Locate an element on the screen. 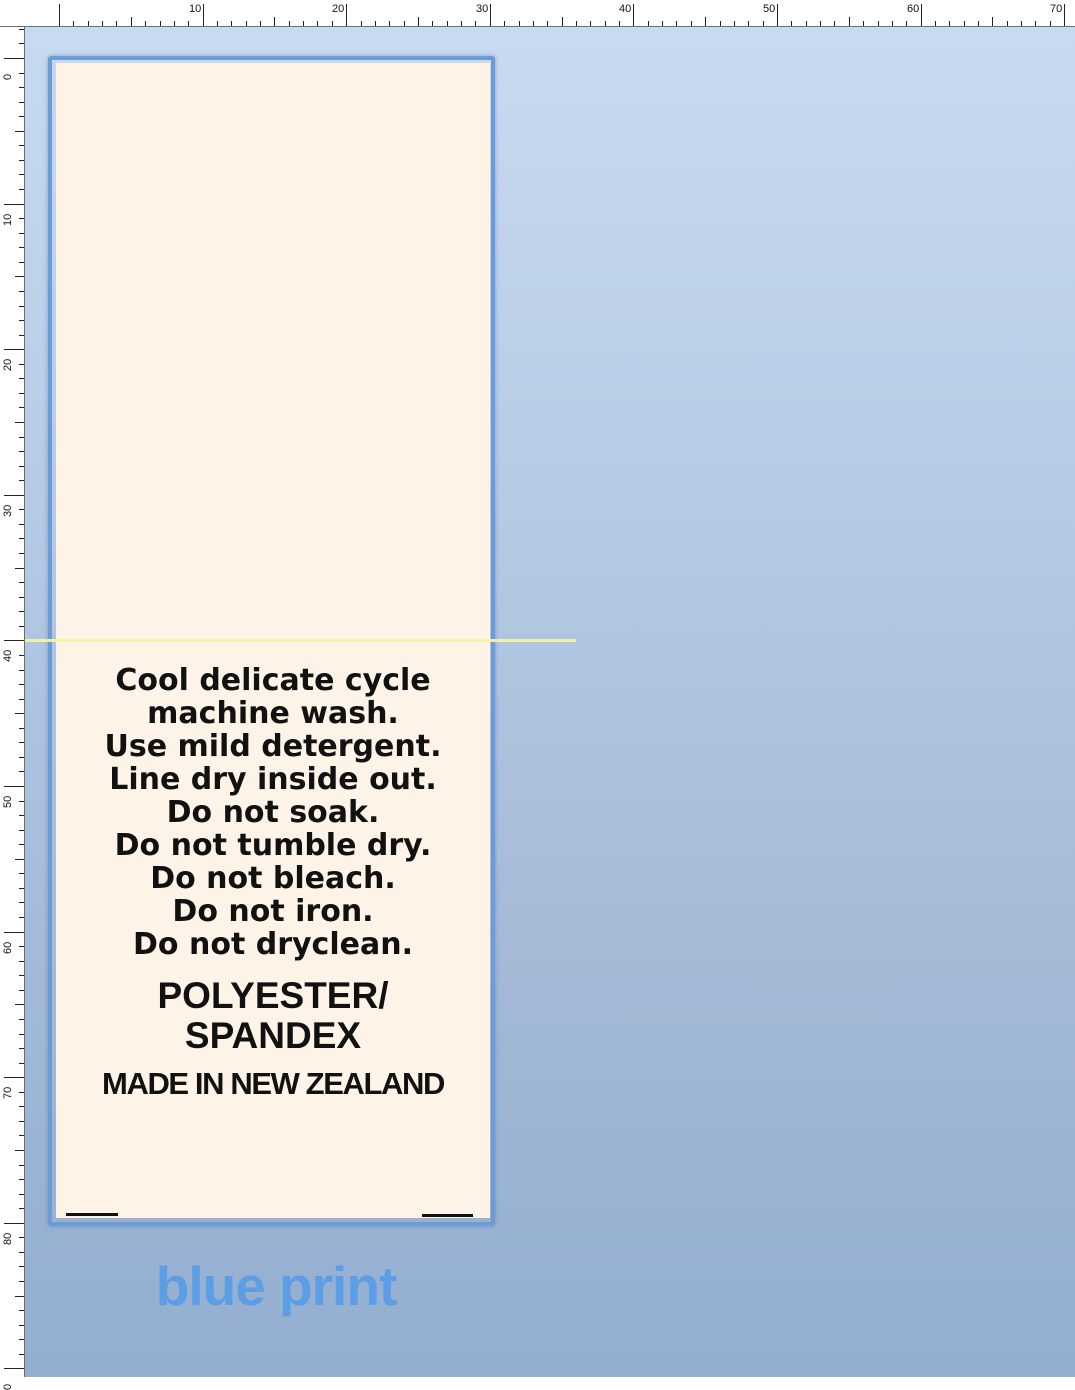 The height and width of the screenshot is (1390, 1075). cut-mark-right is located at coordinates (447, 1215).